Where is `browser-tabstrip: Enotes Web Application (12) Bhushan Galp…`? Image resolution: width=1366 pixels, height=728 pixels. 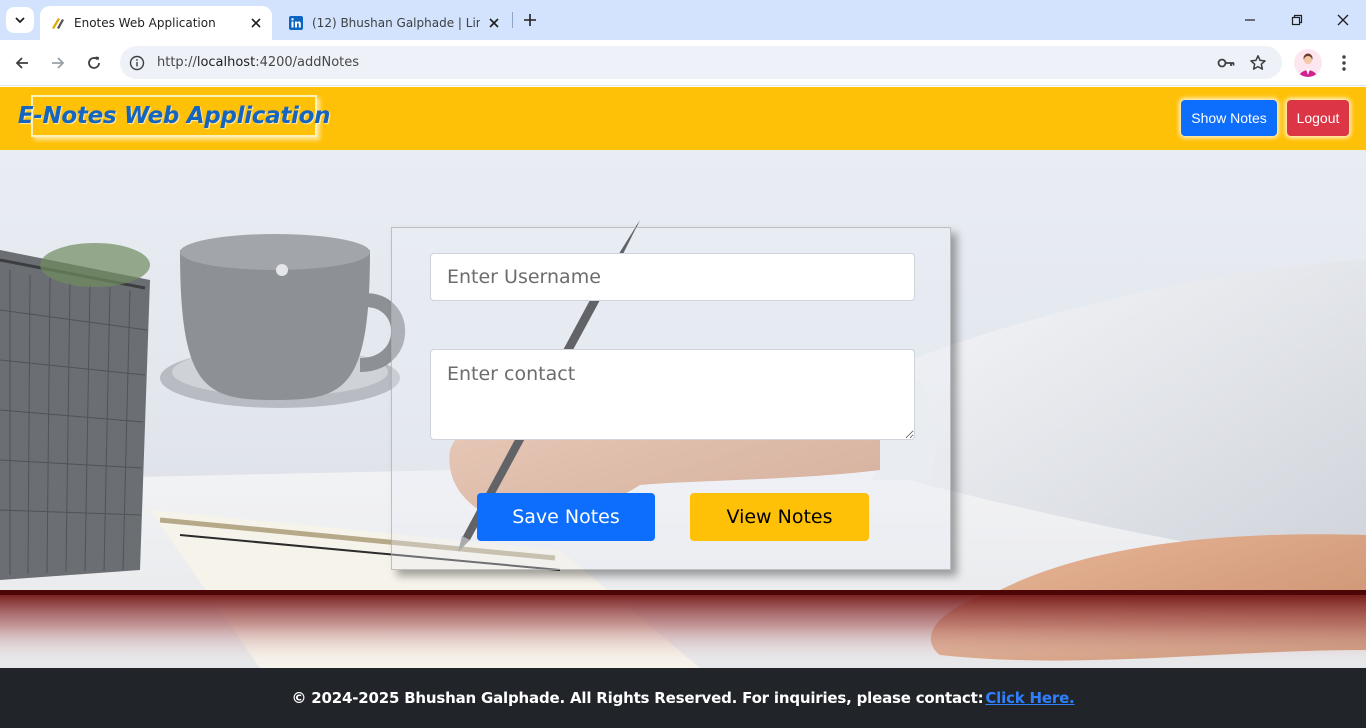
browser-tabstrip: Enotes Web Application (12) Bhushan Galp… is located at coordinates (683, 20).